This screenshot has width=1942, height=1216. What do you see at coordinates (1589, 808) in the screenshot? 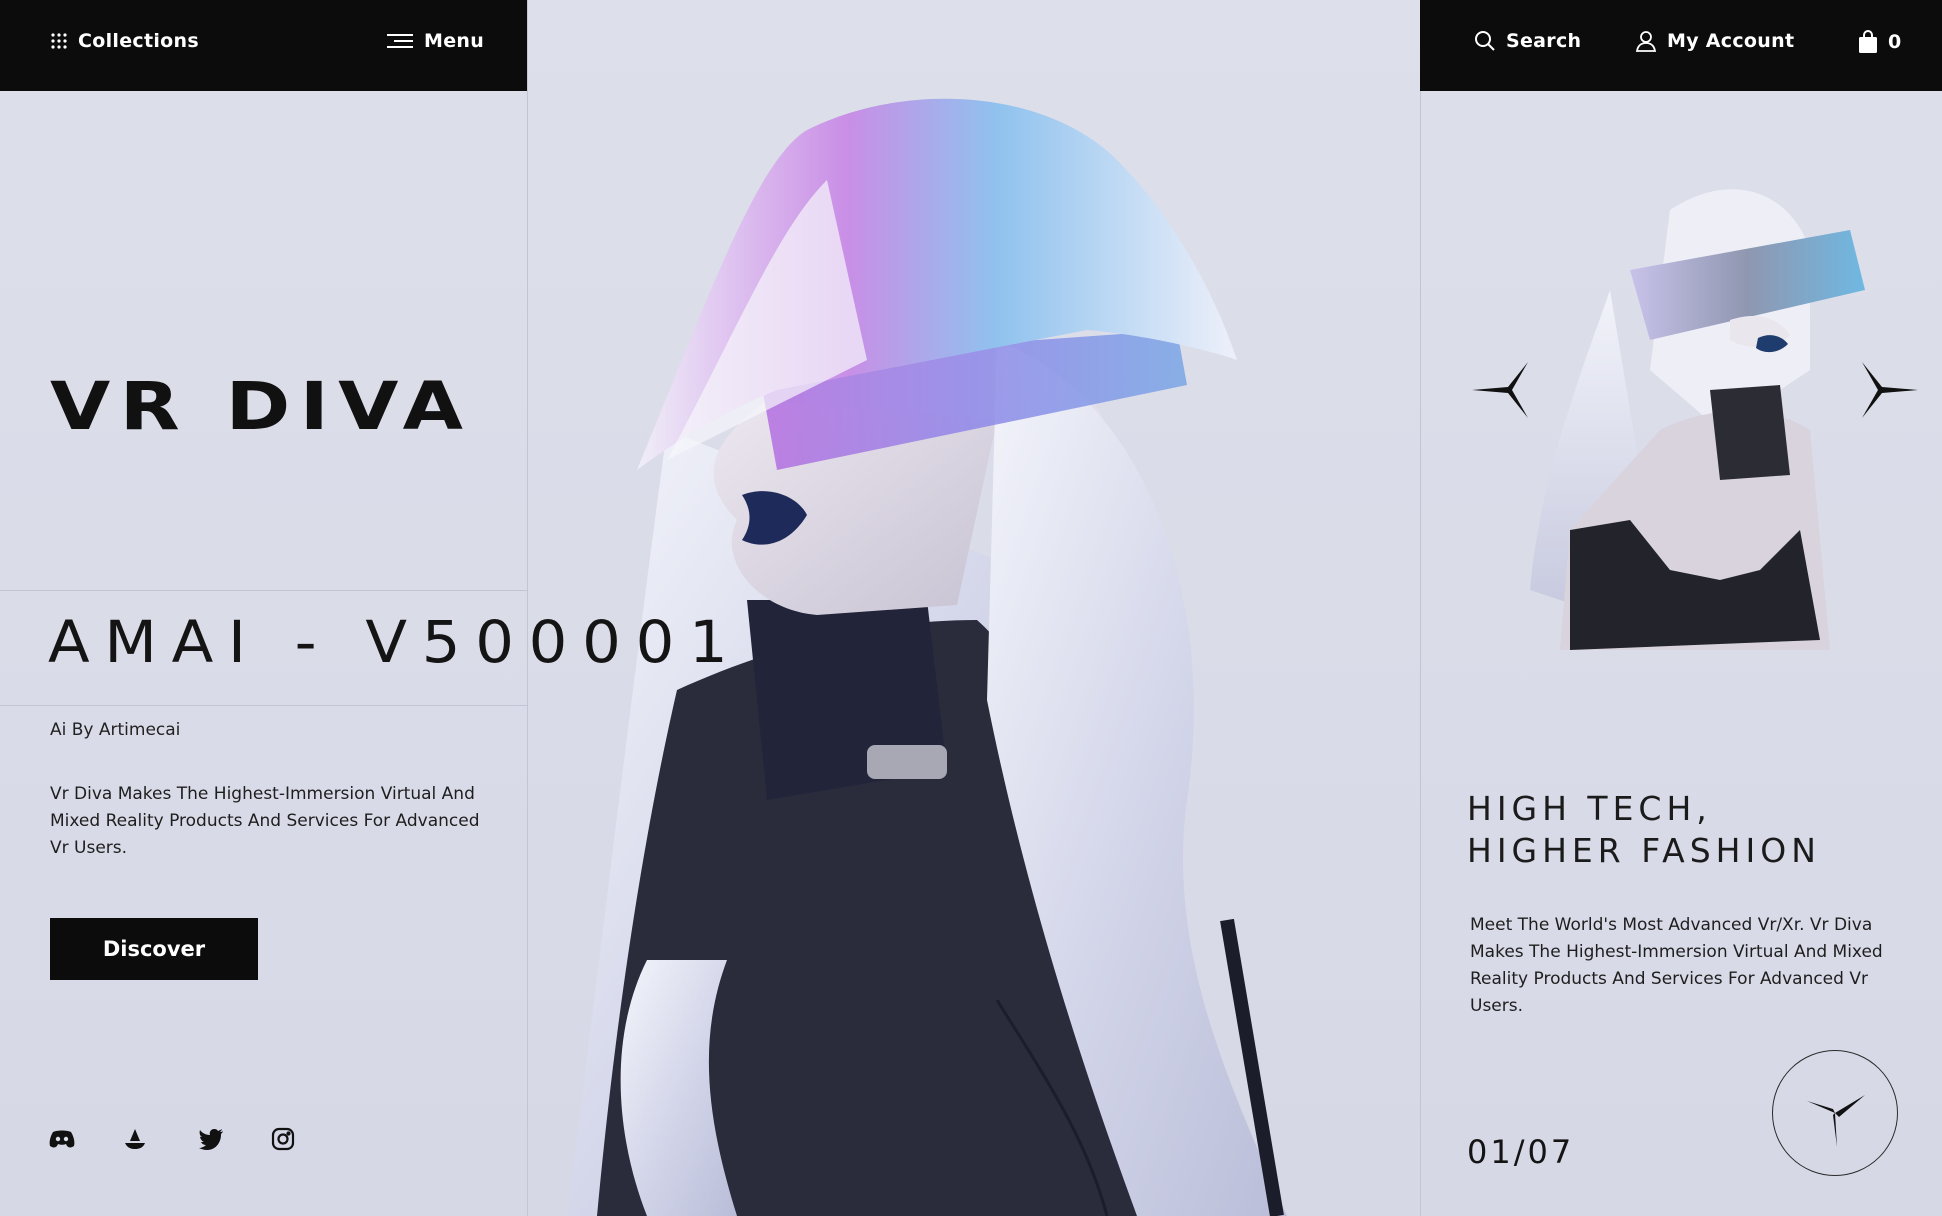
I see `tagline-line-1: HIGH TECH,` at bounding box center [1589, 808].